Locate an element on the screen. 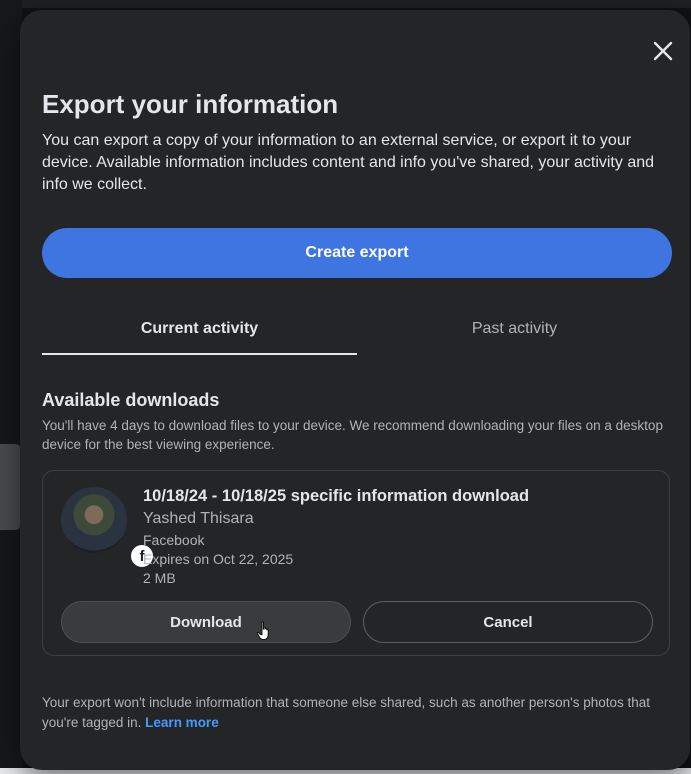 This screenshot has height=774, width=691. download-source: Facebook is located at coordinates (174, 540).